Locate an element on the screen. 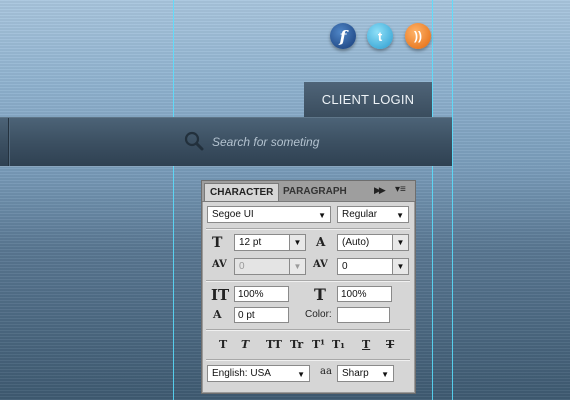  antialias-select: Sharp ▼ is located at coordinates (365, 373).